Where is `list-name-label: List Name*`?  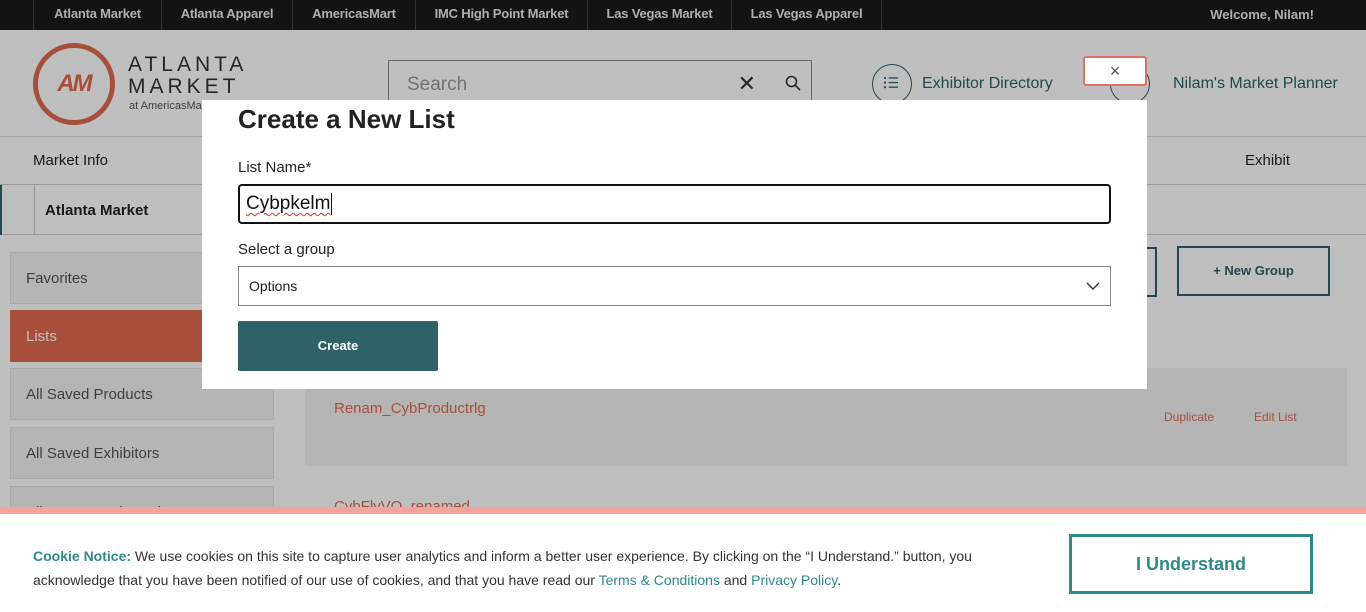
list-name-label: List Name* is located at coordinates (275, 167).